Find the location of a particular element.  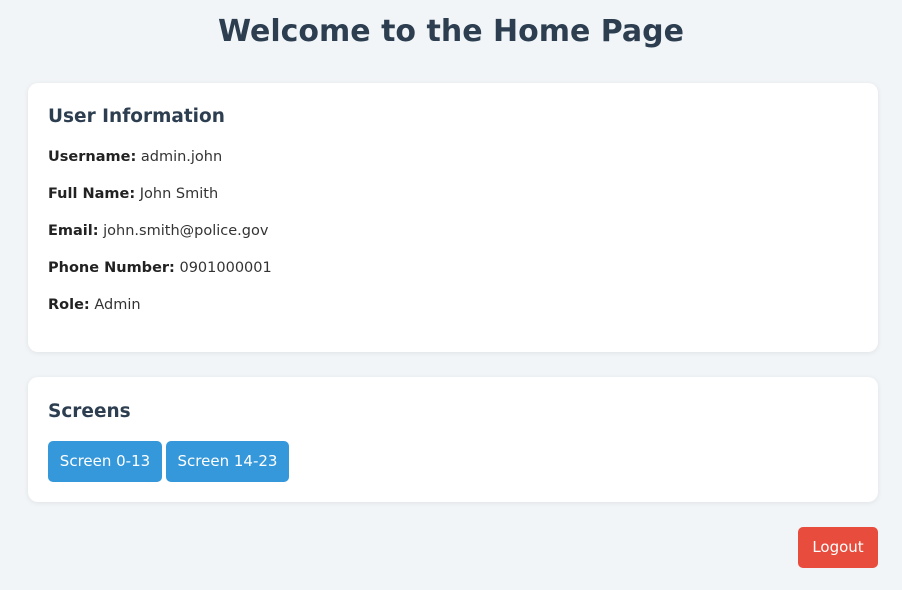

page-title: Welcome to the Home Page is located at coordinates (451, 31).